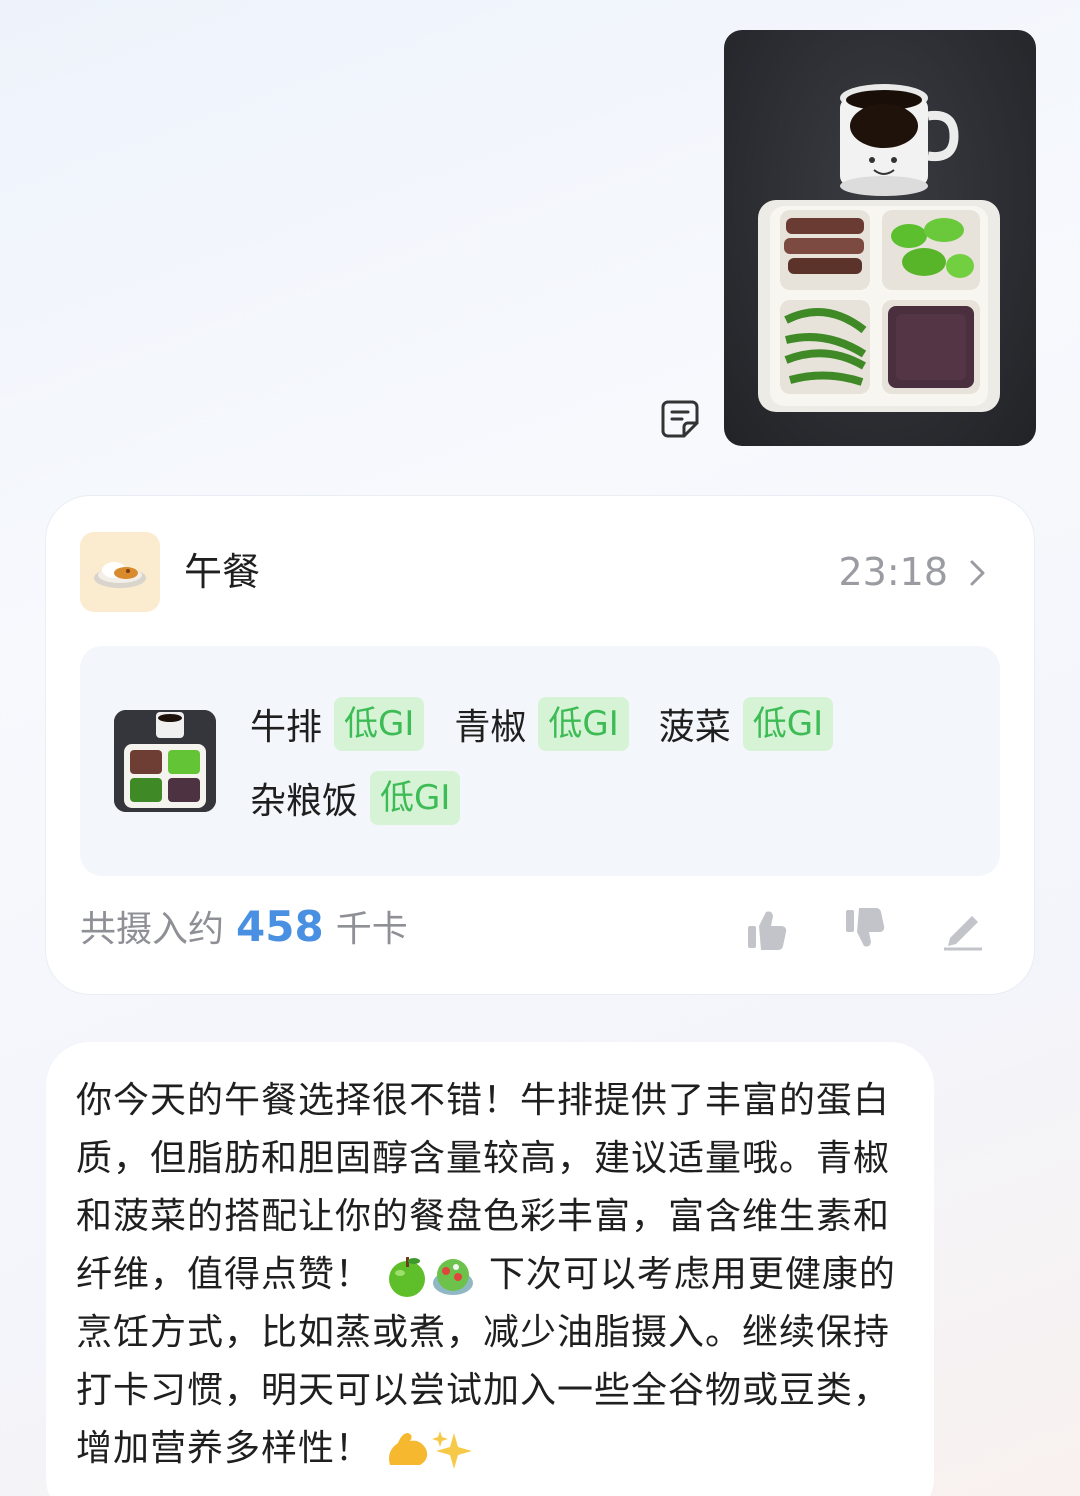  Describe the element at coordinates (879, 248) in the screenshot. I see `meal-photo-image` at that location.